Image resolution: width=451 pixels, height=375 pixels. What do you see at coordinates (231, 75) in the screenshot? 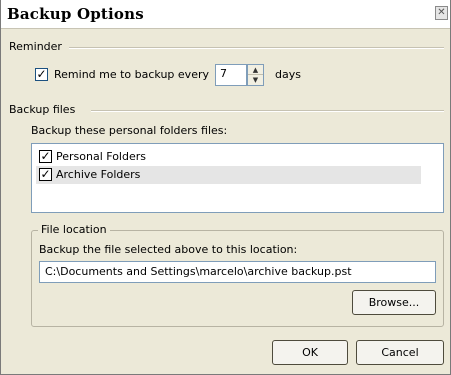
I see `reminder-interval-input: 7` at bounding box center [231, 75].